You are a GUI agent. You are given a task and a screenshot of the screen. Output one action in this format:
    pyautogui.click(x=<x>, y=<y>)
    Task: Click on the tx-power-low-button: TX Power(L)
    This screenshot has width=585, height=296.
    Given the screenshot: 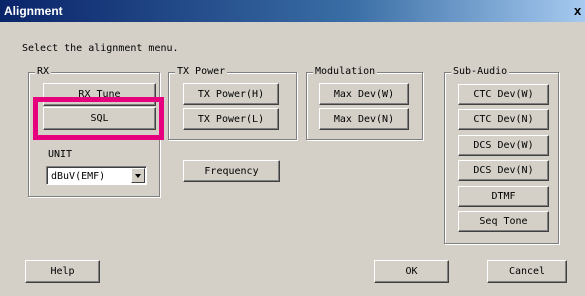 What is the action you would take?
    pyautogui.click(x=231, y=119)
    